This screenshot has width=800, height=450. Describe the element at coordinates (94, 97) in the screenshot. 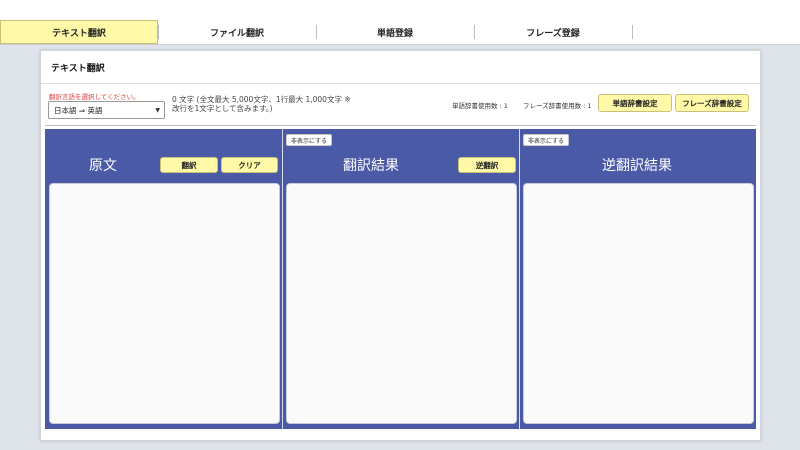

I see `language-hint: 翻訳言語を選択してください。` at that location.